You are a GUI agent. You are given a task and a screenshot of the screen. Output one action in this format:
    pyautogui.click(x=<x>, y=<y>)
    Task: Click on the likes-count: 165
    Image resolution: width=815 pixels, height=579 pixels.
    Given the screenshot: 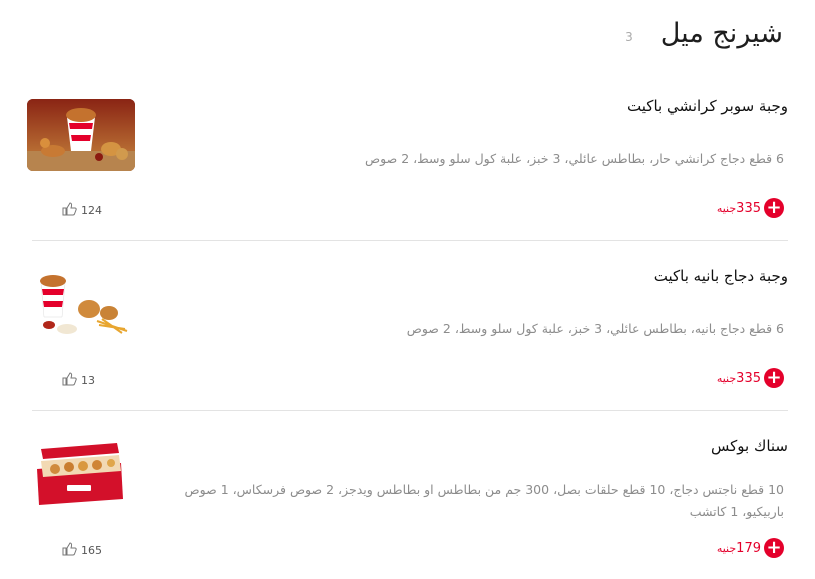 What is the action you would take?
    pyautogui.click(x=82, y=550)
    